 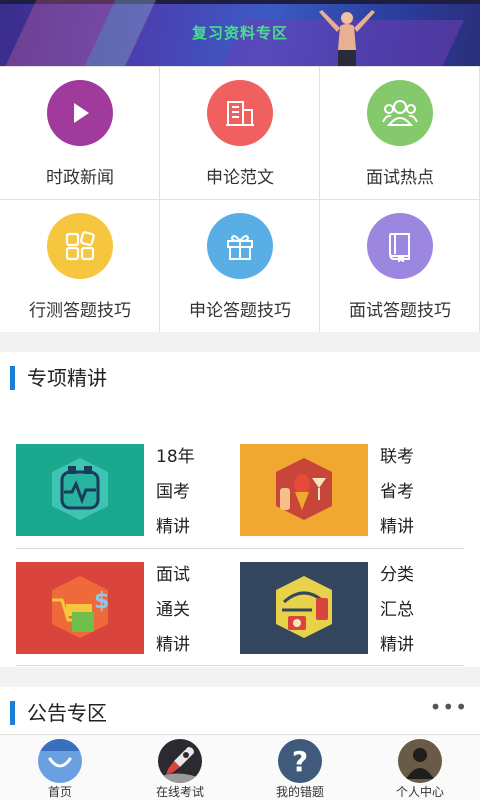 I want to click on grid-item-interview-hot: 面试热点, so click(x=400, y=133).